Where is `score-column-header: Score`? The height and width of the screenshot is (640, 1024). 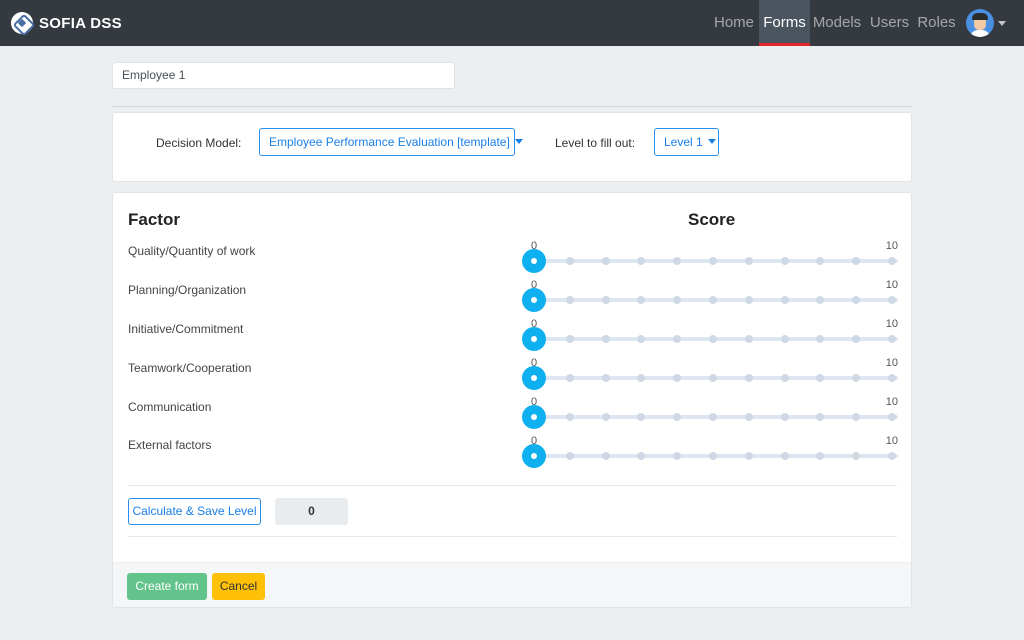 score-column-header: Score is located at coordinates (712, 219).